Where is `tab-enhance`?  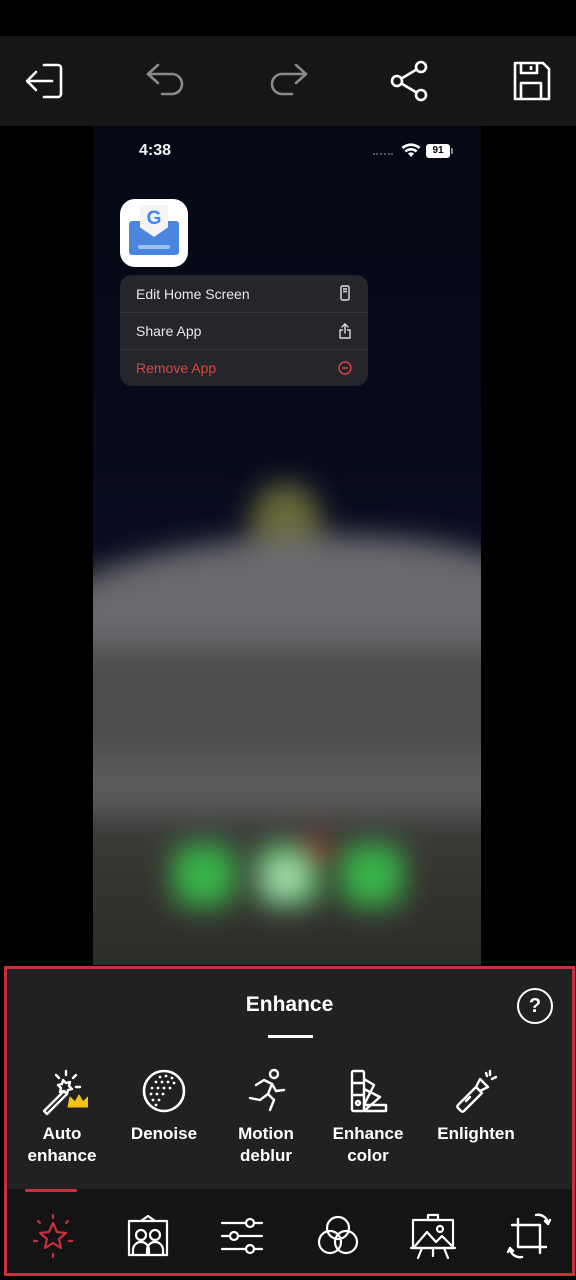 tab-enhance is located at coordinates (53, 1236).